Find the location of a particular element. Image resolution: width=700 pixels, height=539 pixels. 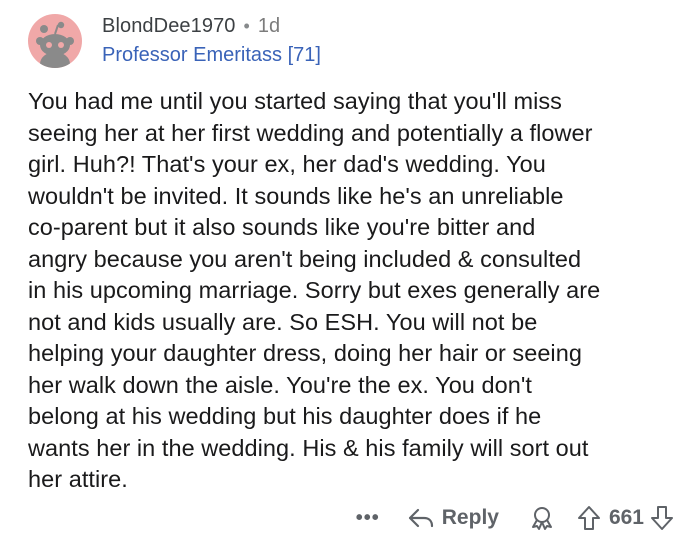

avatar is located at coordinates (55, 41).